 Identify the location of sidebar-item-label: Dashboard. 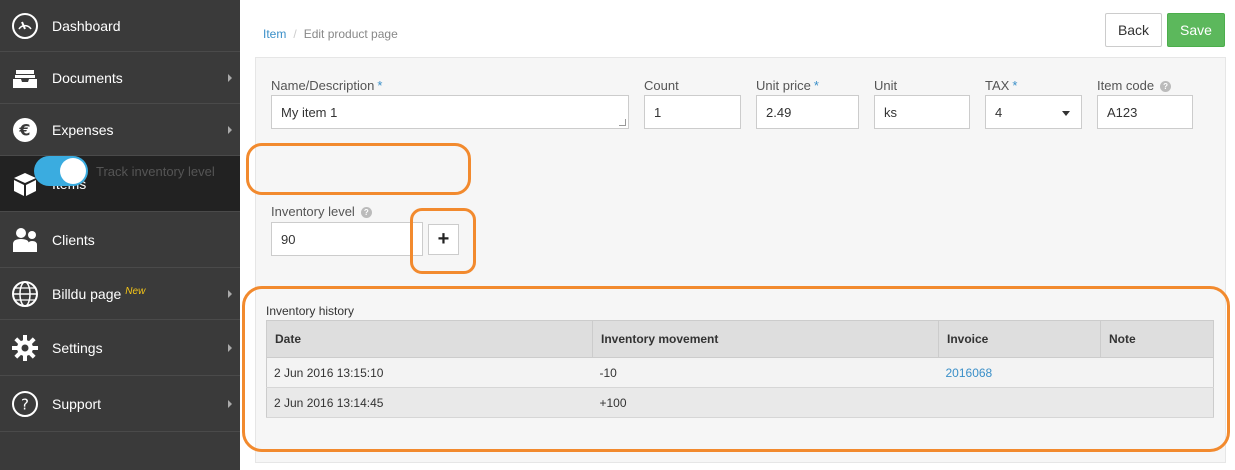
(86, 25).